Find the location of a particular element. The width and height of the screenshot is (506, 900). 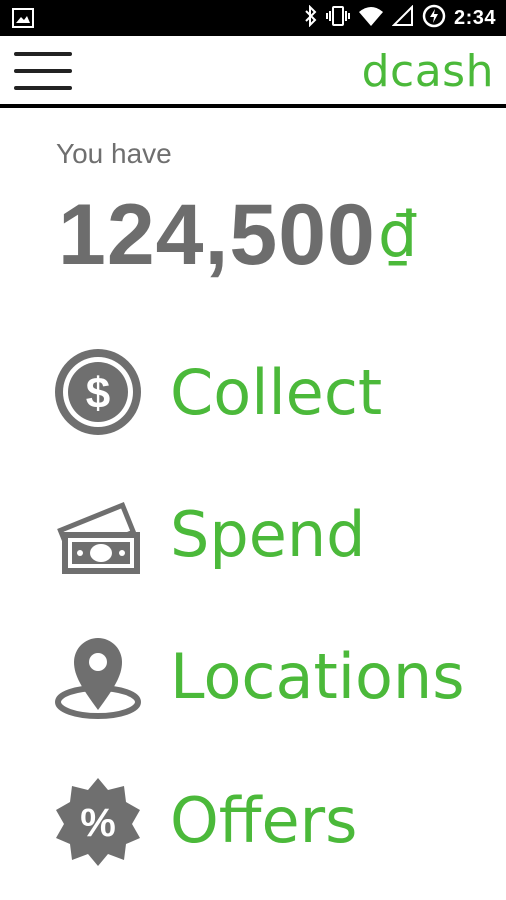

menu-item-label: Collect is located at coordinates (276, 392).